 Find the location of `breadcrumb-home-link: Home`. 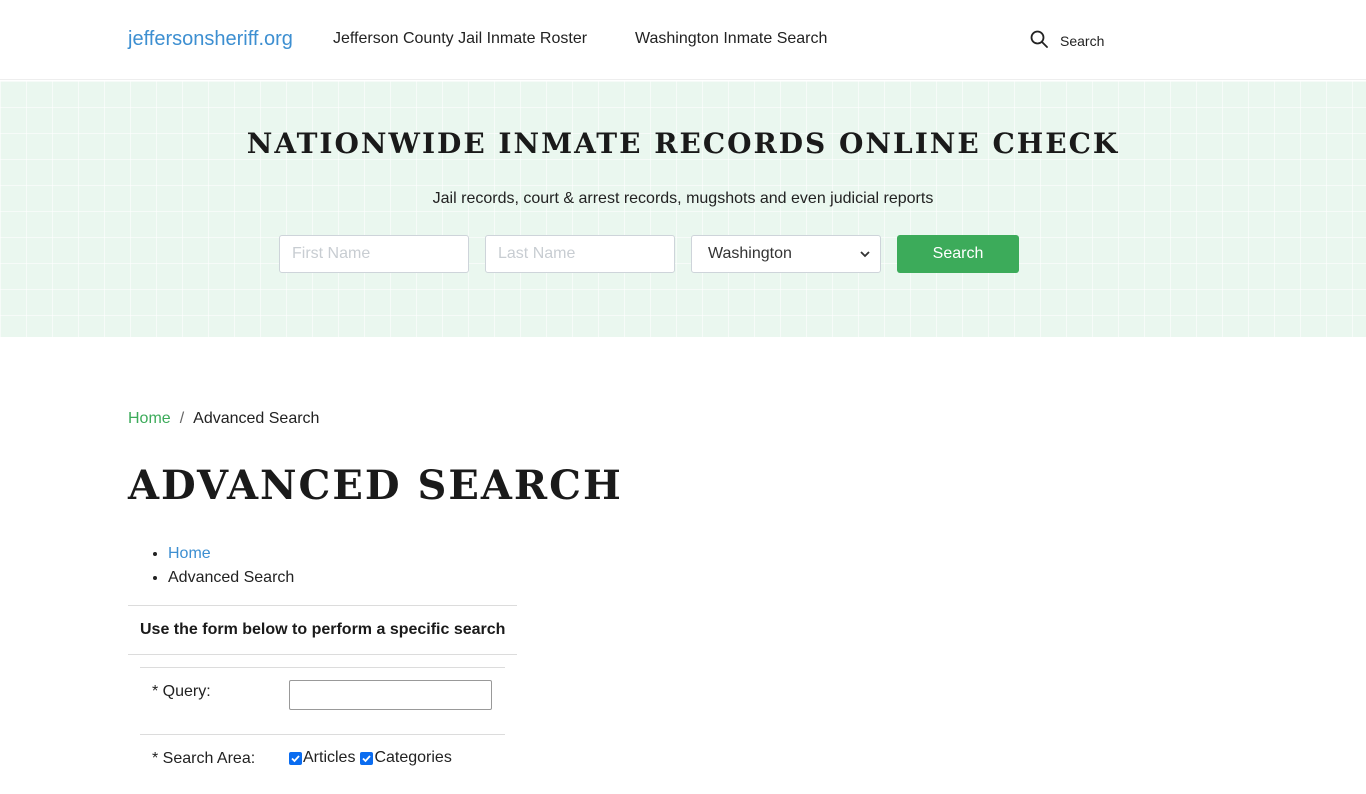

breadcrumb-home-link: Home is located at coordinates (149, 419).